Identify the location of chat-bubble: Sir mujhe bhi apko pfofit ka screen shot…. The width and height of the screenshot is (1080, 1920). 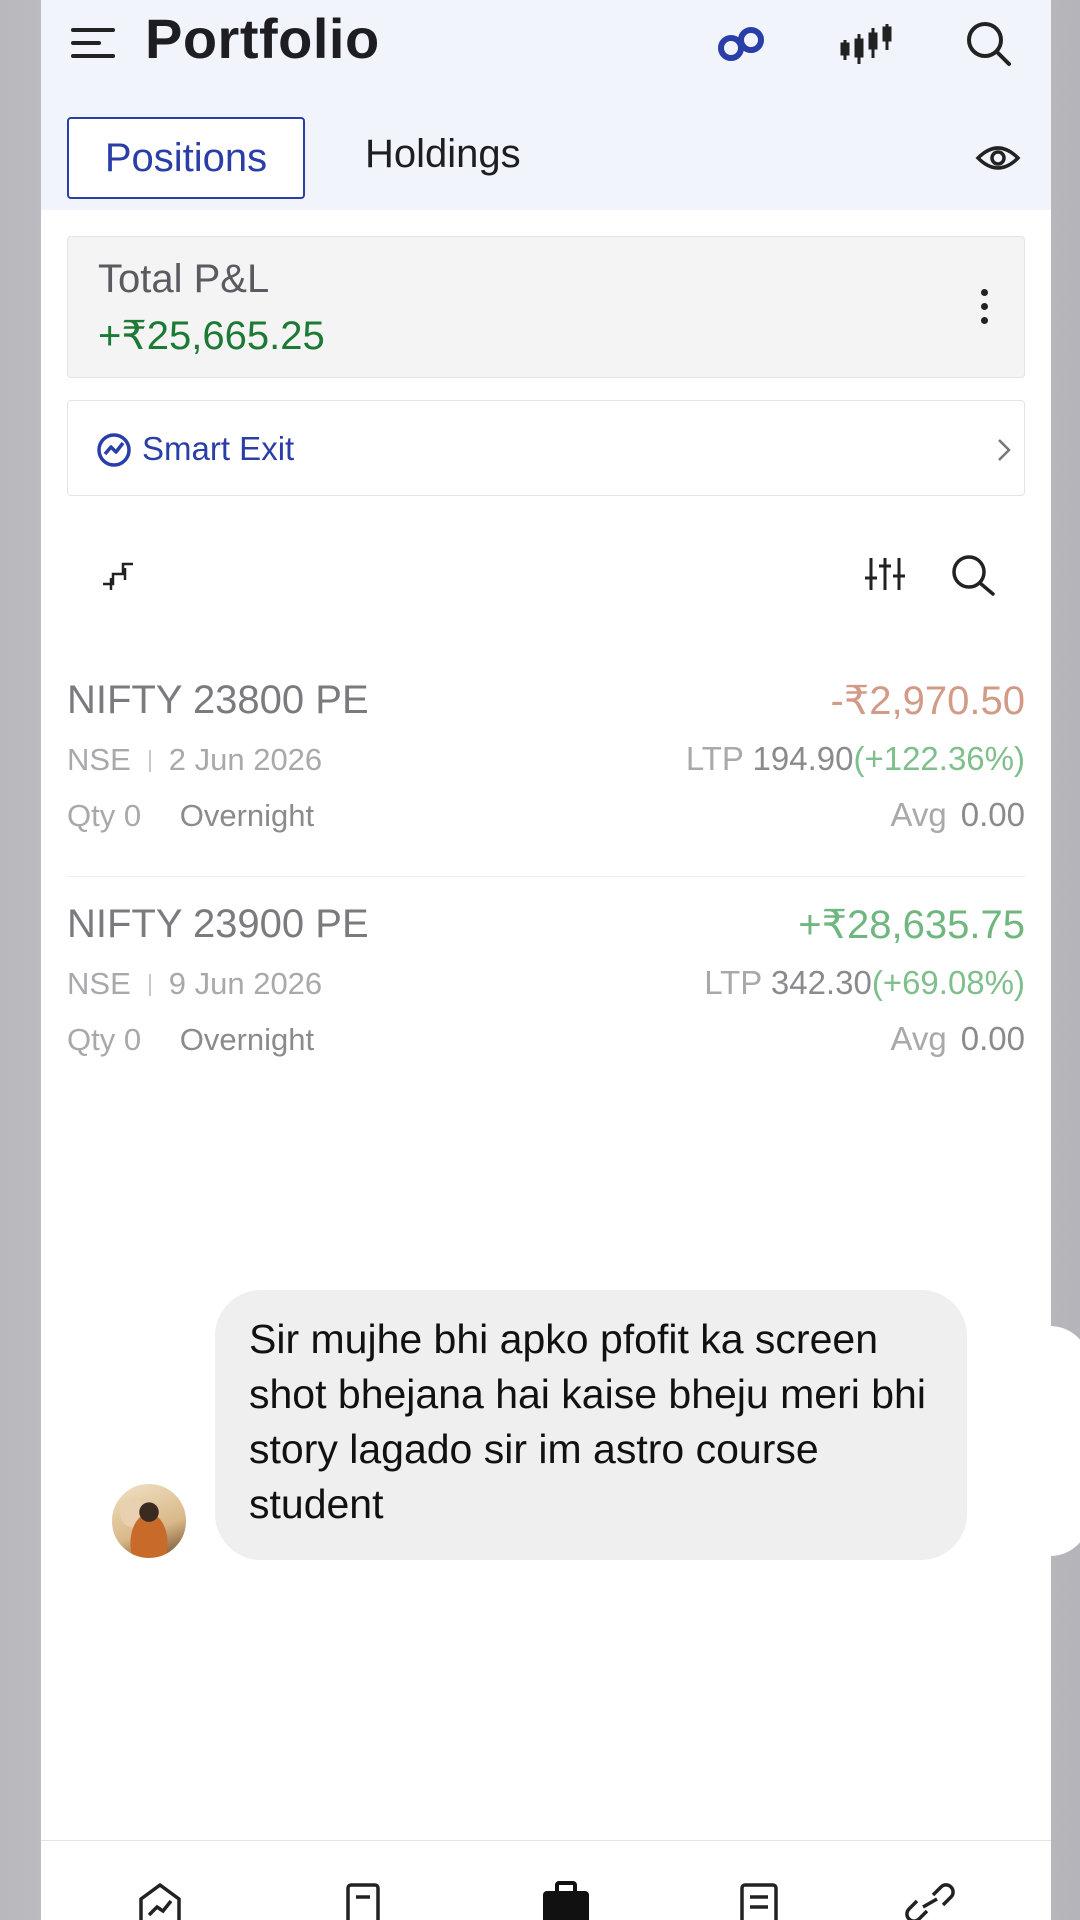
(591, 1425).